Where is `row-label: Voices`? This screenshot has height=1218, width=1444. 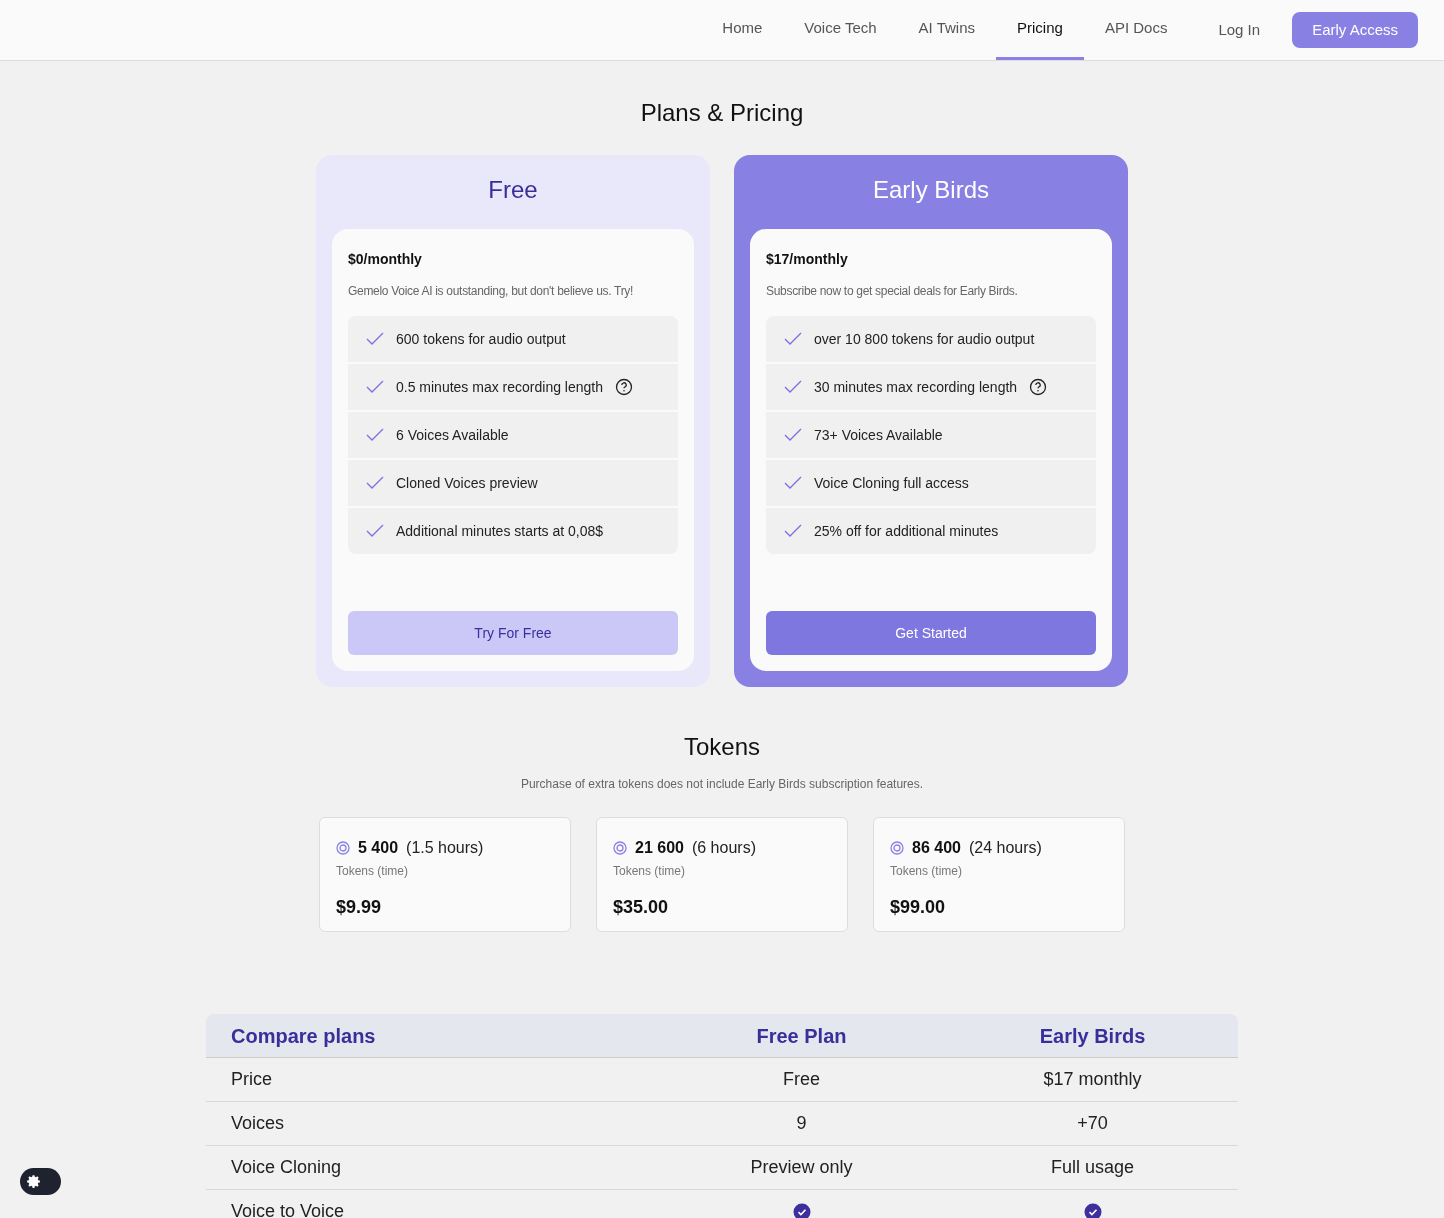
row-label: Voices is located at coordinates (258, 1123).